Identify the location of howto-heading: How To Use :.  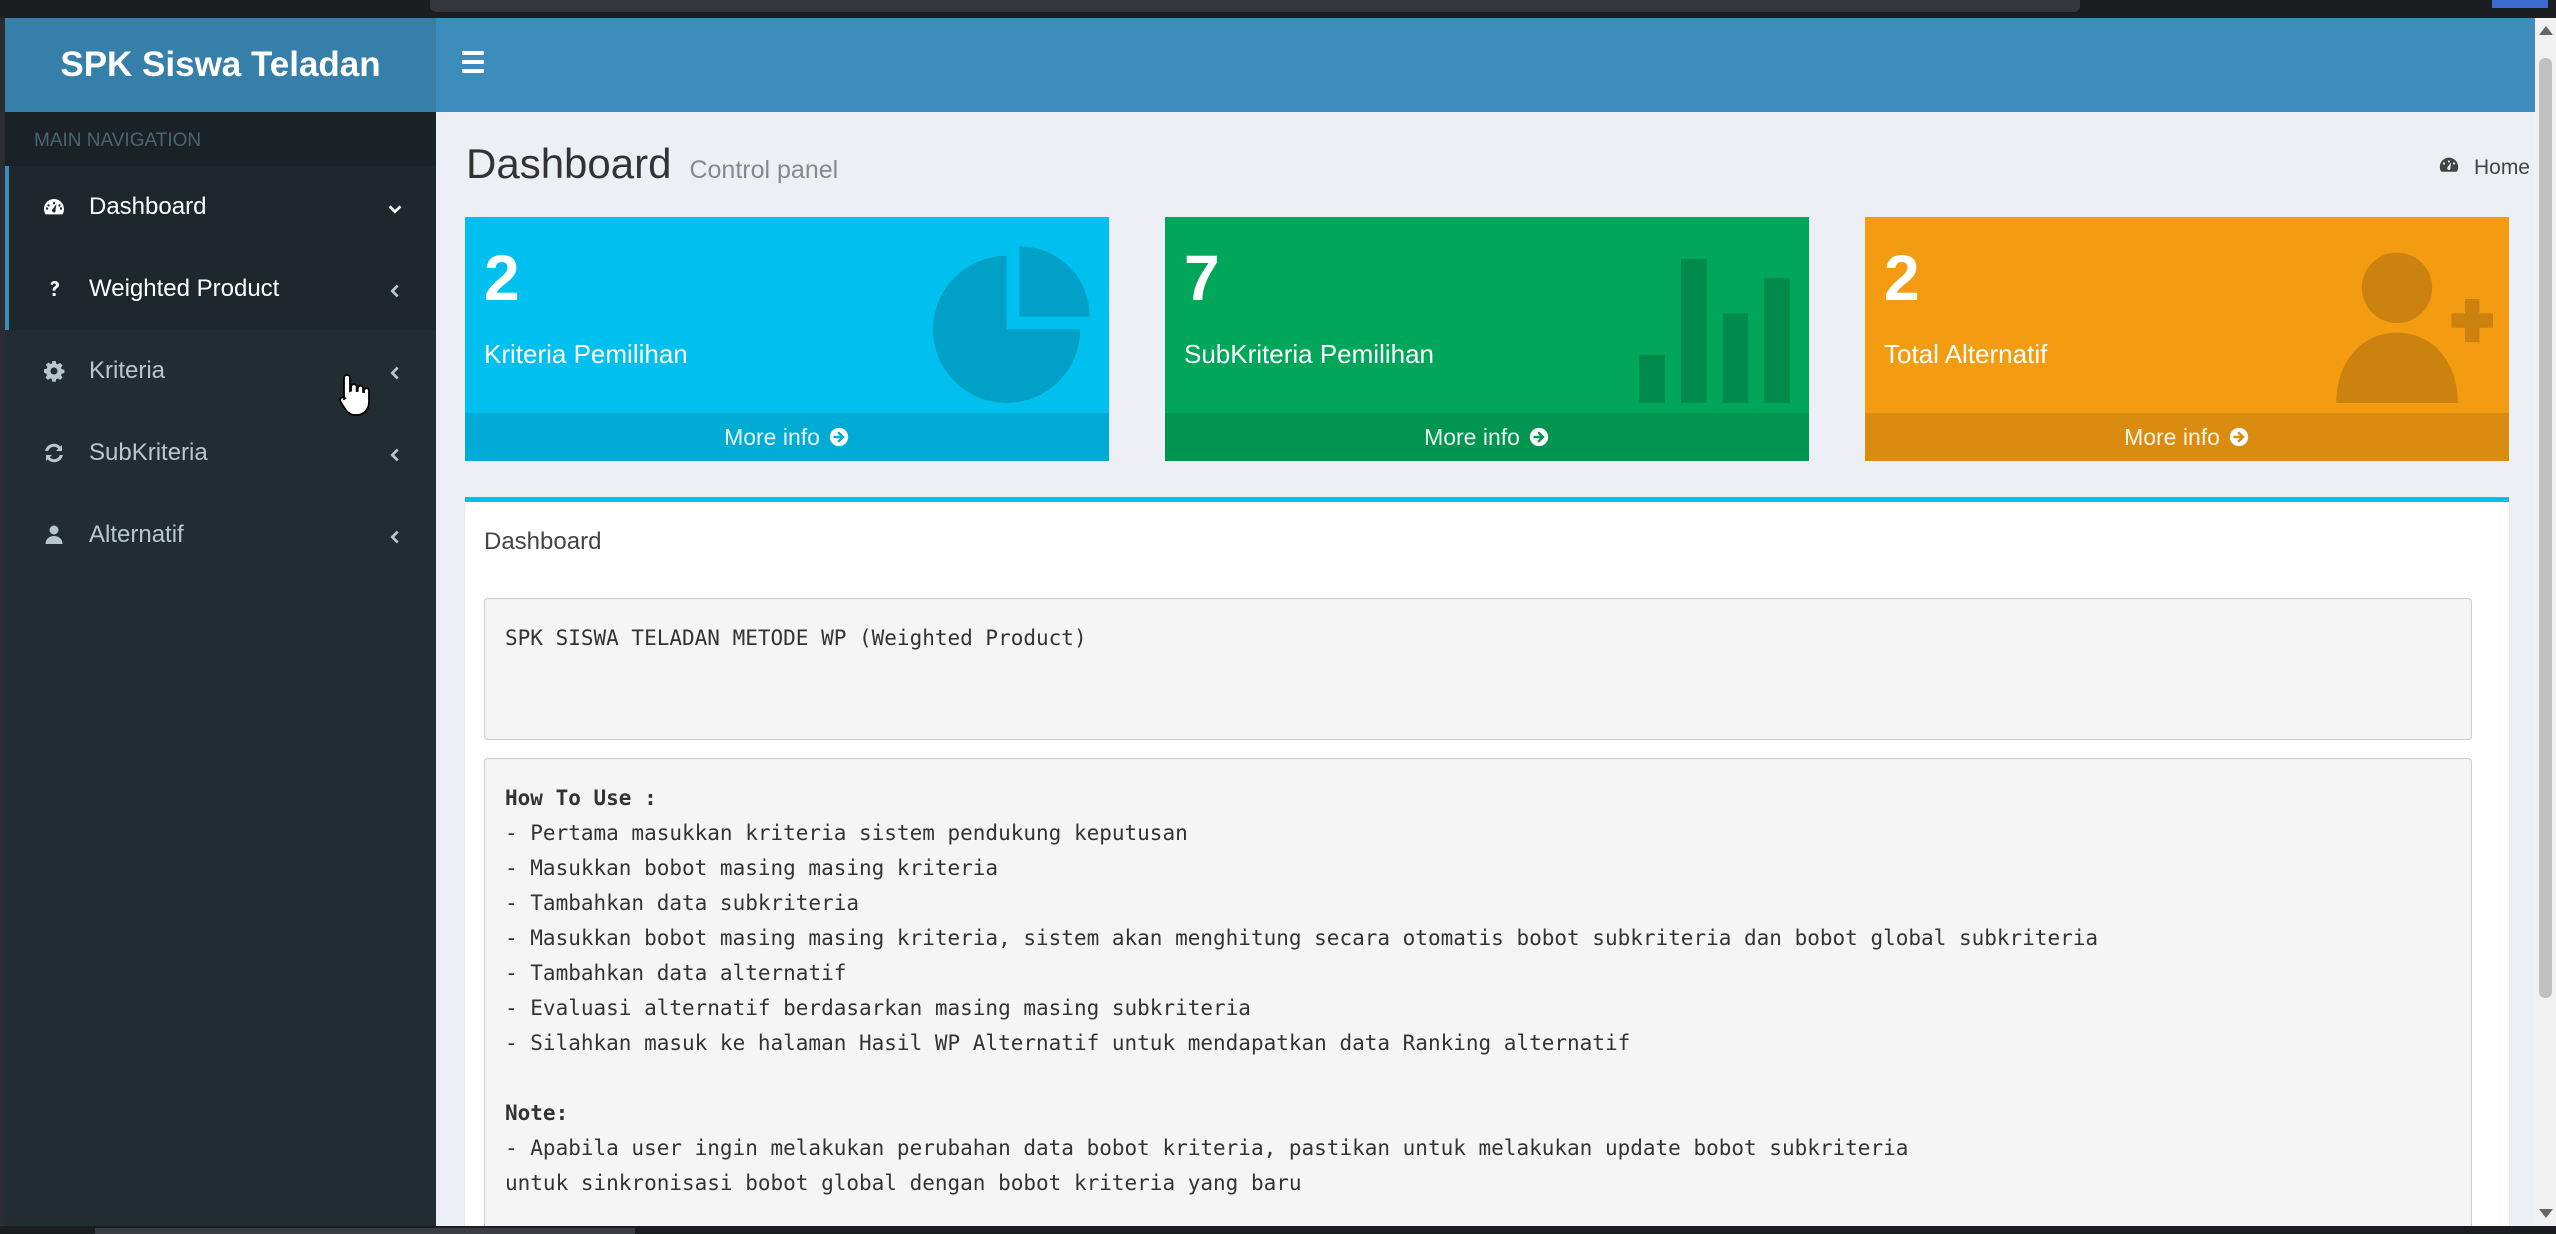
(581, 798).